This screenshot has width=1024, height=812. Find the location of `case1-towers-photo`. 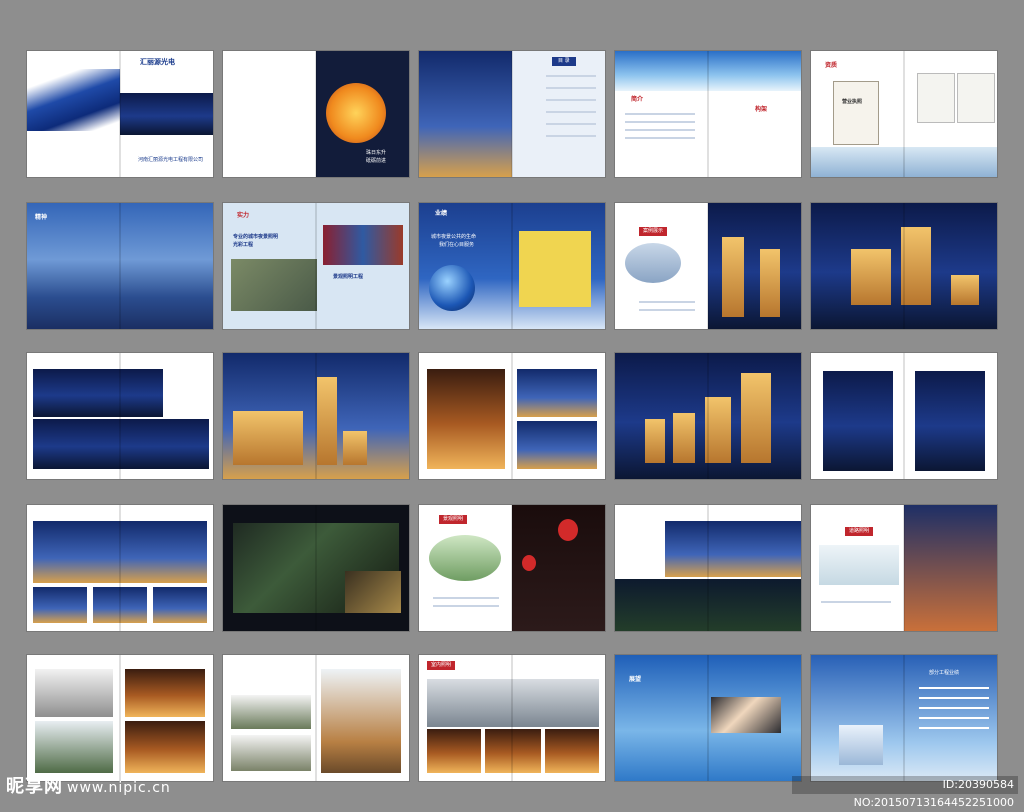

case1-towers-photo is located at coordinates (754, 266).